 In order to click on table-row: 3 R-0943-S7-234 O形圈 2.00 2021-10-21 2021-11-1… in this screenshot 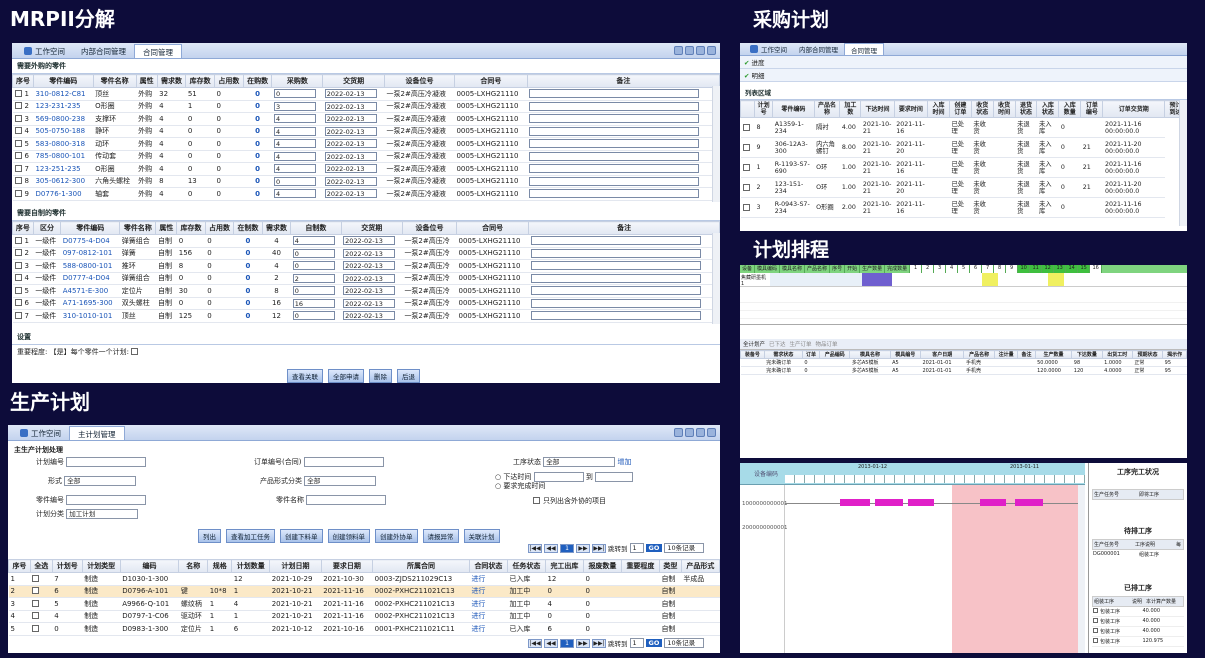, I will do `click(963, 207)`.